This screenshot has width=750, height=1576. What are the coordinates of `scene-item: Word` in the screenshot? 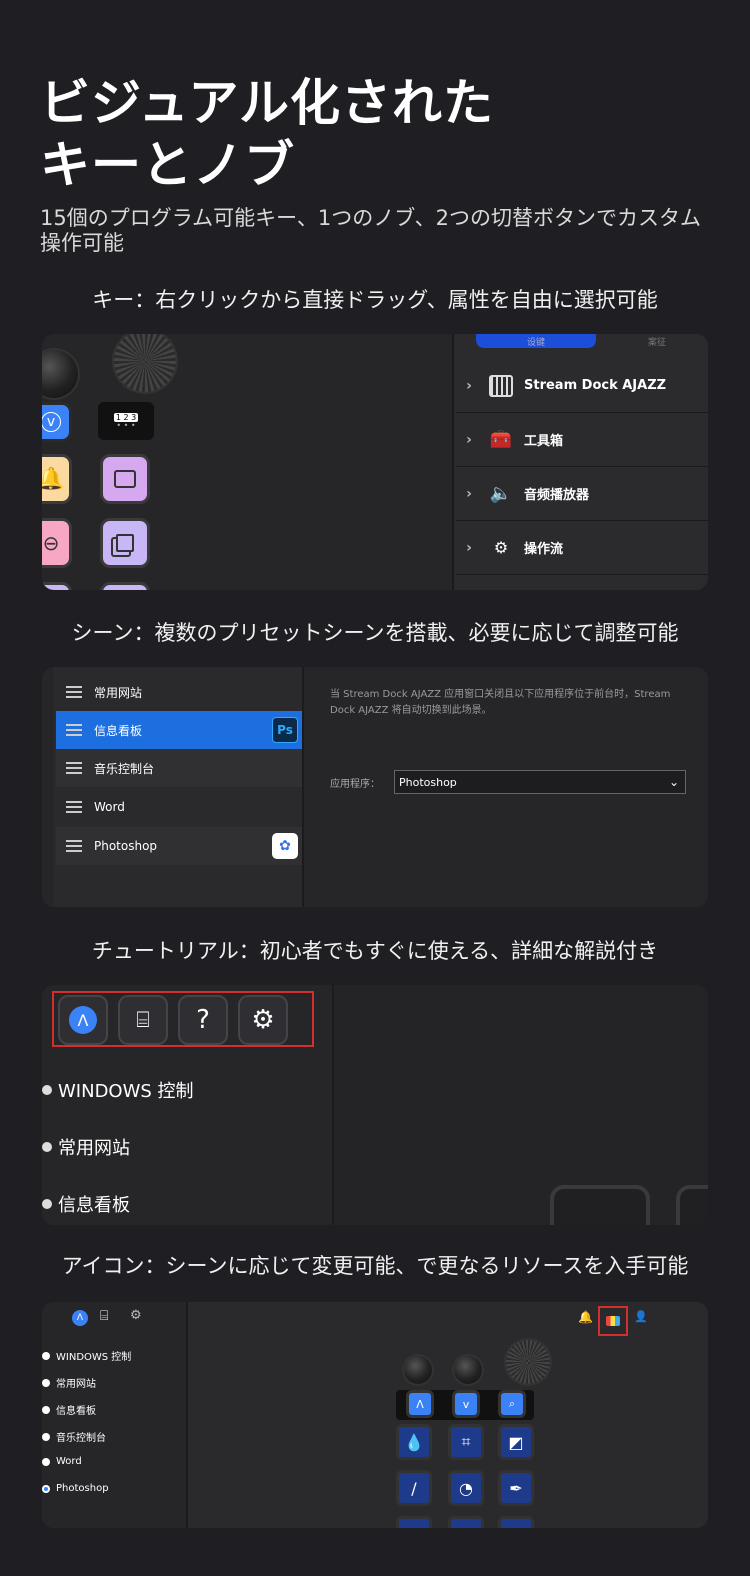 It's located at (179, 807).